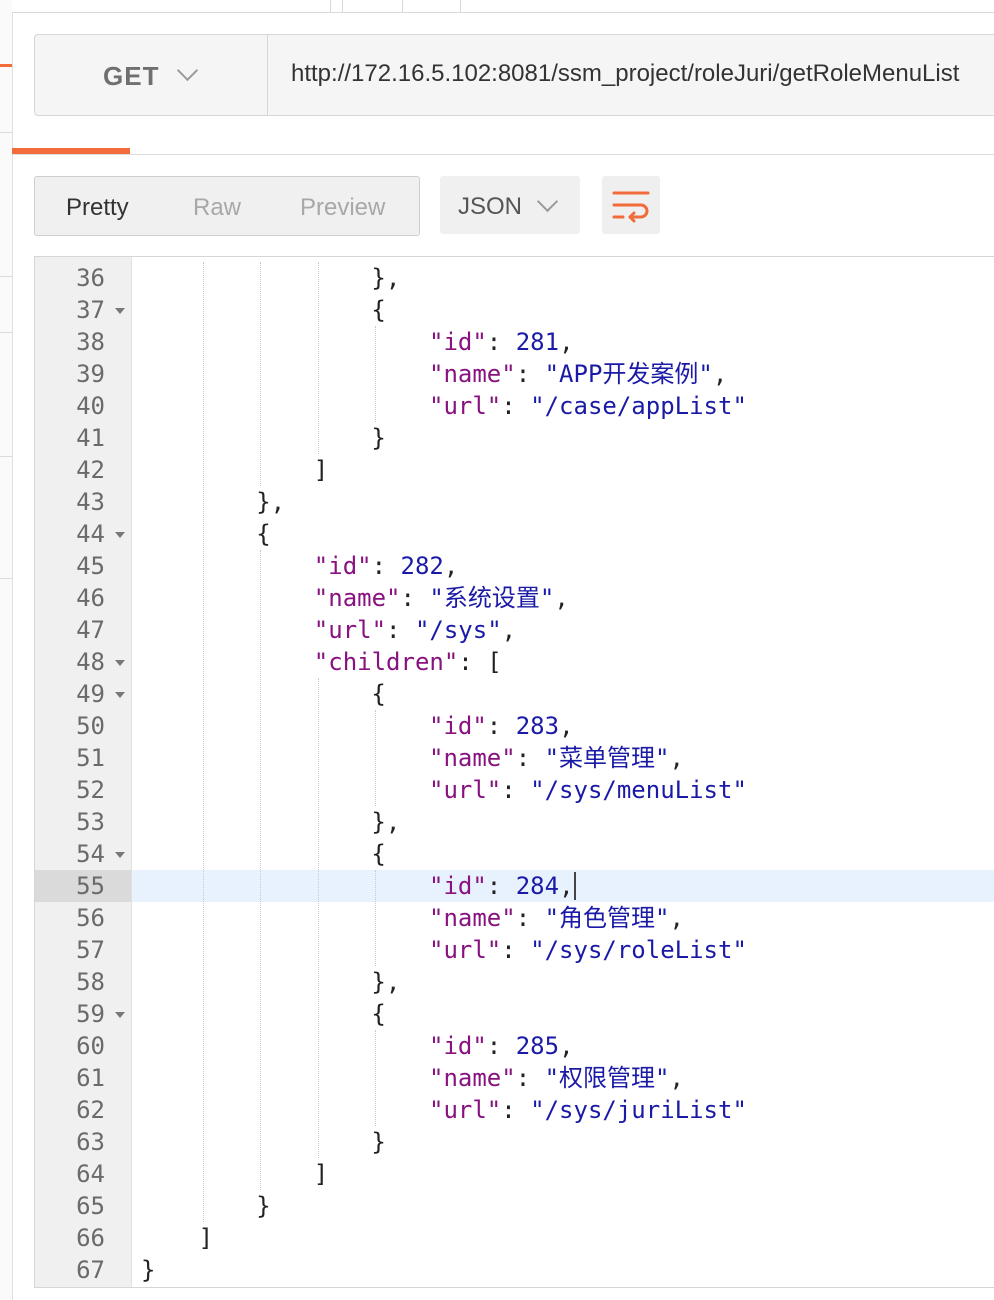  Describe the element at coordinates (151, 75) in the screenshot. I see `method-select: GET` at that location.